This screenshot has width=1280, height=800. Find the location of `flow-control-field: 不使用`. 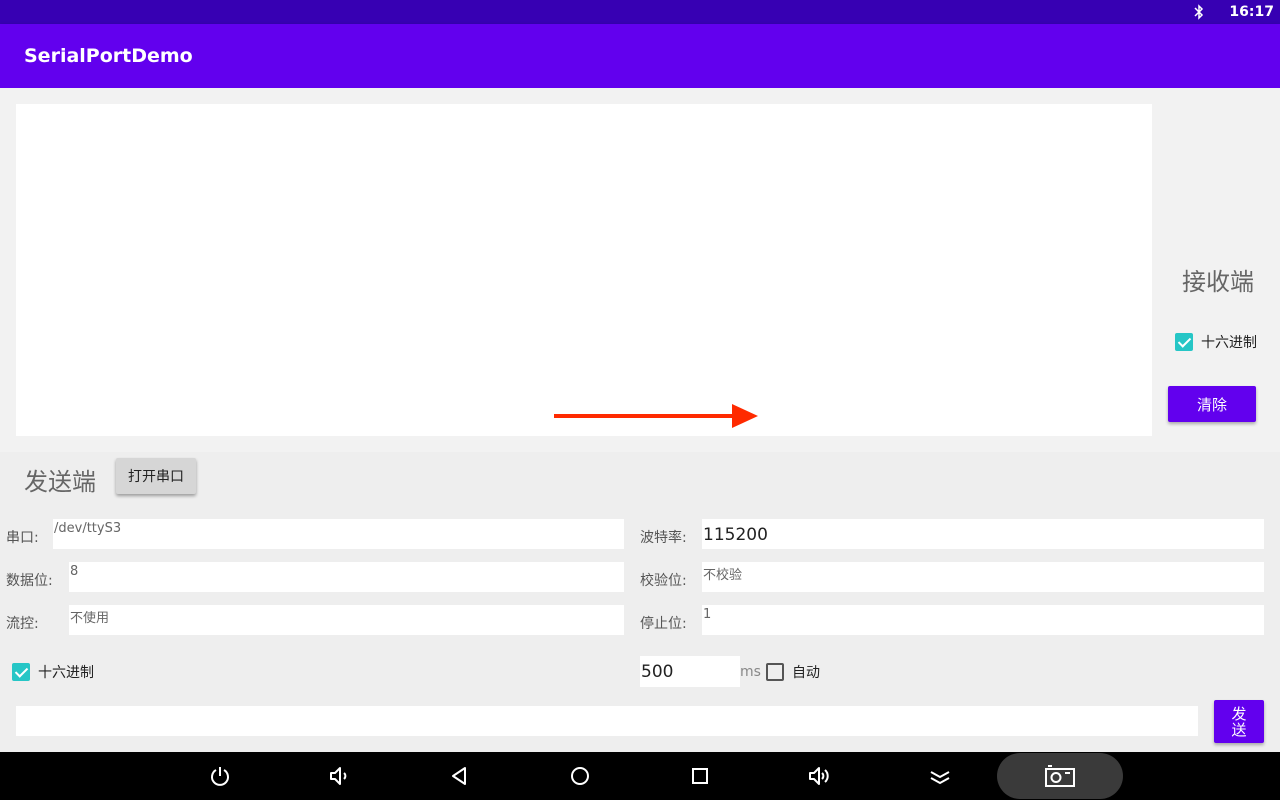

flow-control-field: 不使用 is located at coordinates (346, 620).